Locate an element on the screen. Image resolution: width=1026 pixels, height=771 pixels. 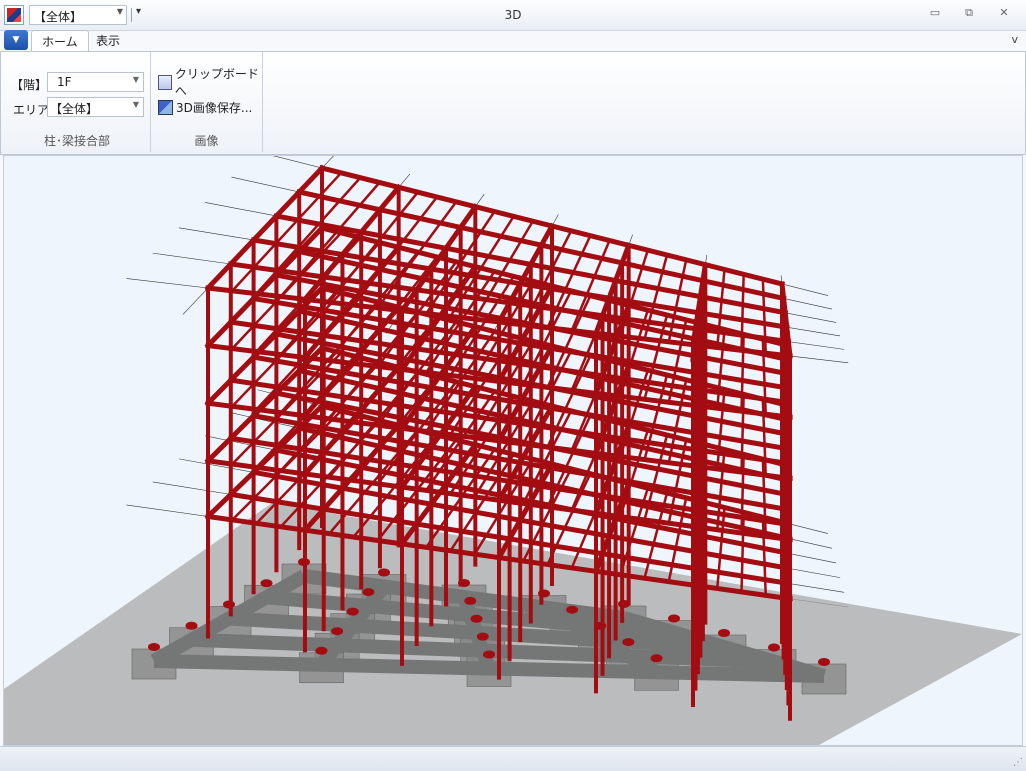
ribbon-tab-strip: ▼ ホーム 表示 v is located at coordinates (513, 41).